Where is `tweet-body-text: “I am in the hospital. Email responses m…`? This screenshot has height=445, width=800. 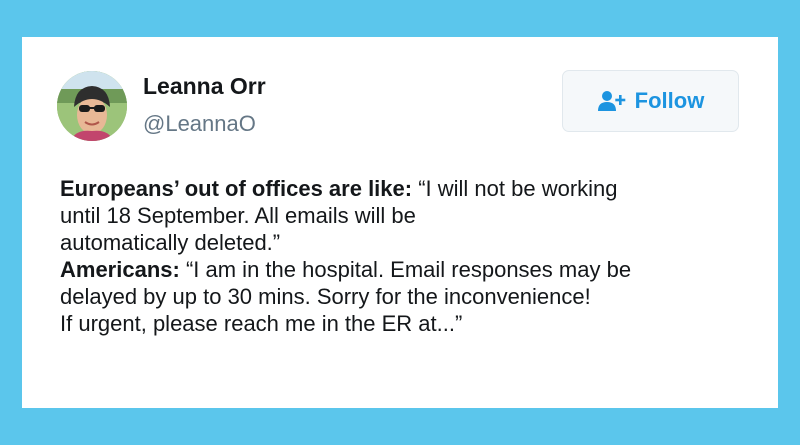 tweet-body-text: “I am in the hospital. Email responses m… is located at coordinates (405, 269).